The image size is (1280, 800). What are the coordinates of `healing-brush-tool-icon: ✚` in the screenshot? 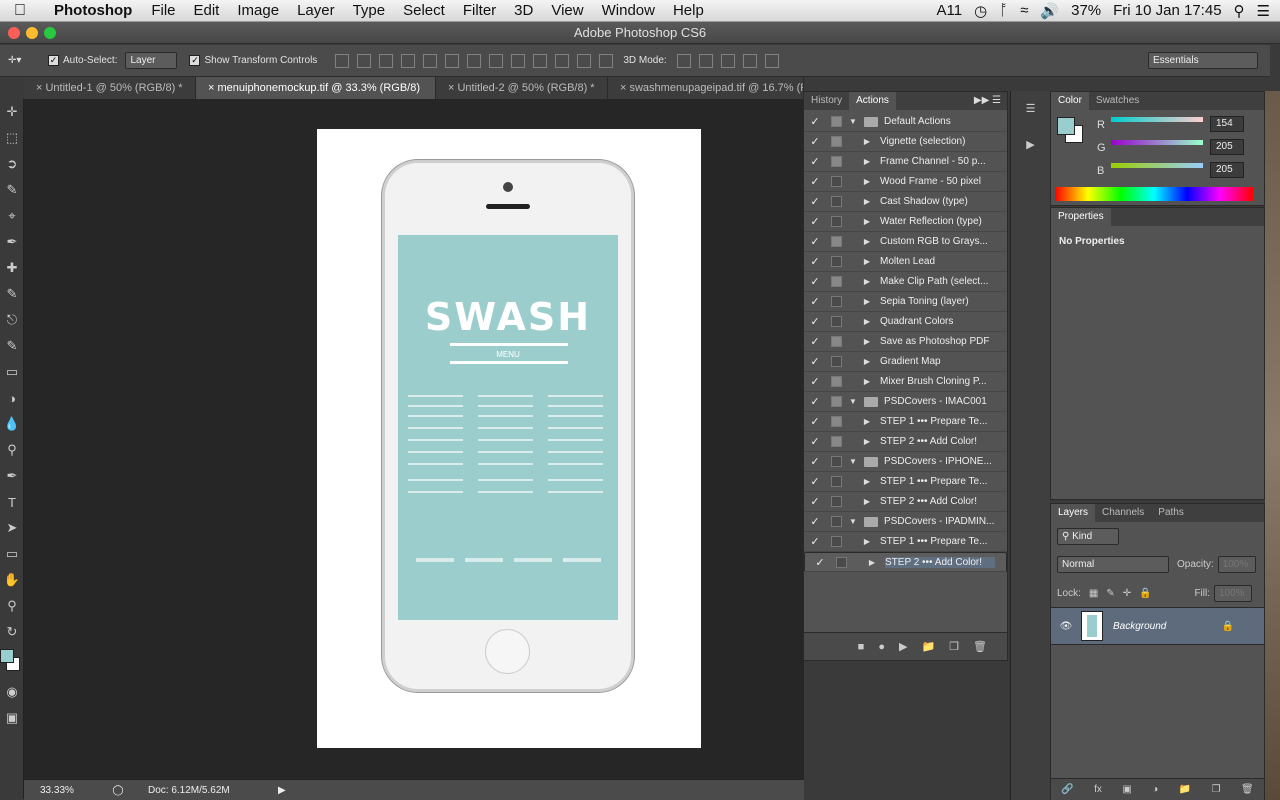 It's located at (12, 268).